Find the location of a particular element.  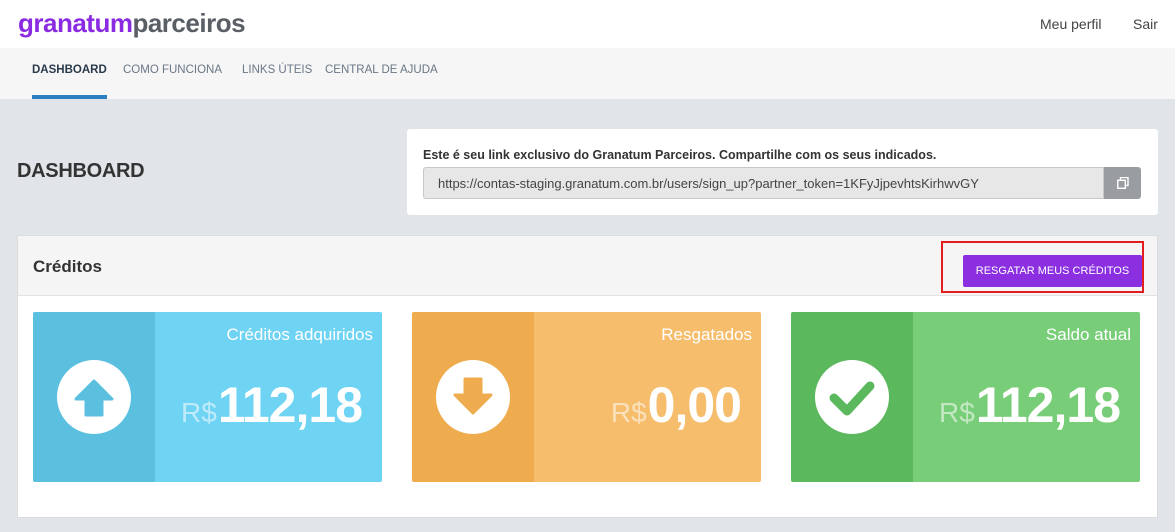

copy-icon is located at coordinates (1122, 183).